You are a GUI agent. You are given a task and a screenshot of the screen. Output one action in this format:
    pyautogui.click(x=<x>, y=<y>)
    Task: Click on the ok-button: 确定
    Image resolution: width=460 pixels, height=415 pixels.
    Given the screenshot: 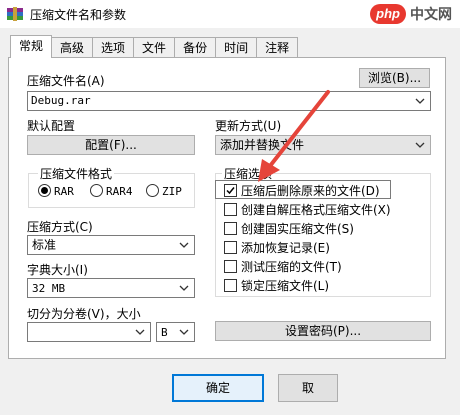 What is the action you would take?
    pyautogui.click(x=218, y=388)
    